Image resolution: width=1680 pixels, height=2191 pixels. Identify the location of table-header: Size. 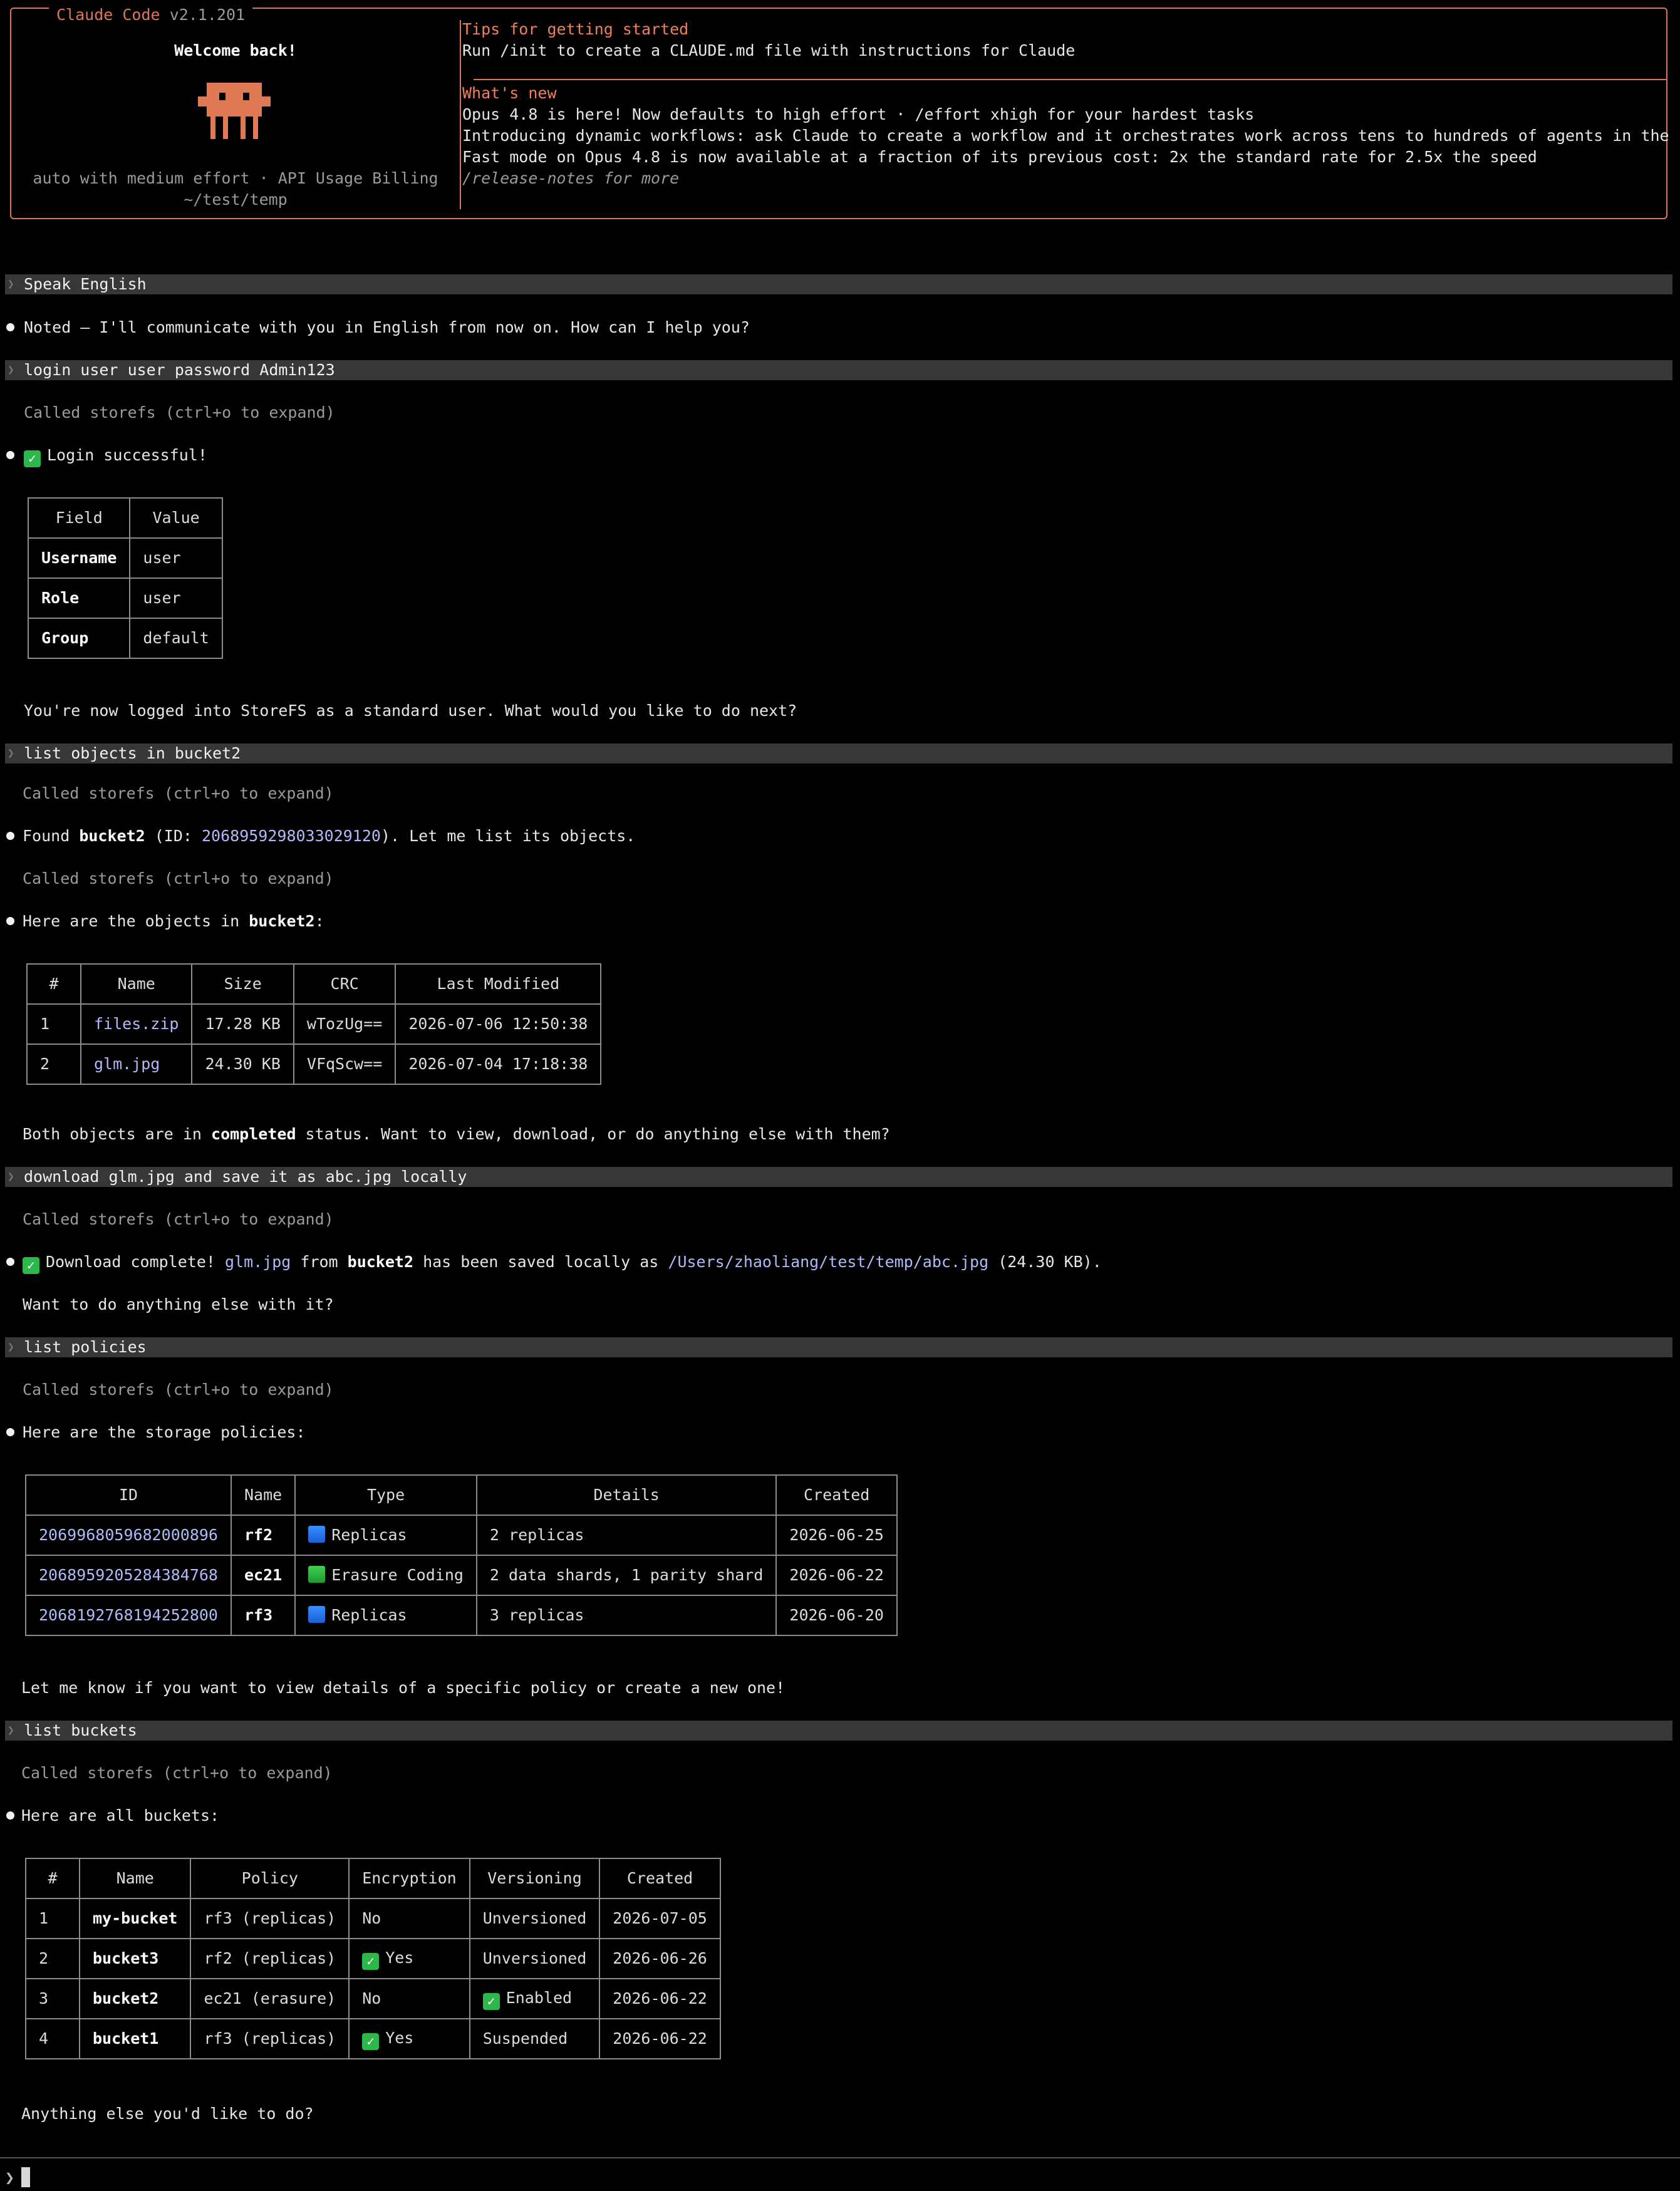
(243, 984).